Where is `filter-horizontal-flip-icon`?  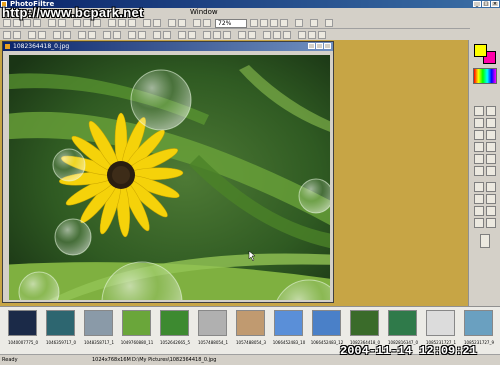 filter-horizontal-flip-icon is located at coordinates (252, 35).